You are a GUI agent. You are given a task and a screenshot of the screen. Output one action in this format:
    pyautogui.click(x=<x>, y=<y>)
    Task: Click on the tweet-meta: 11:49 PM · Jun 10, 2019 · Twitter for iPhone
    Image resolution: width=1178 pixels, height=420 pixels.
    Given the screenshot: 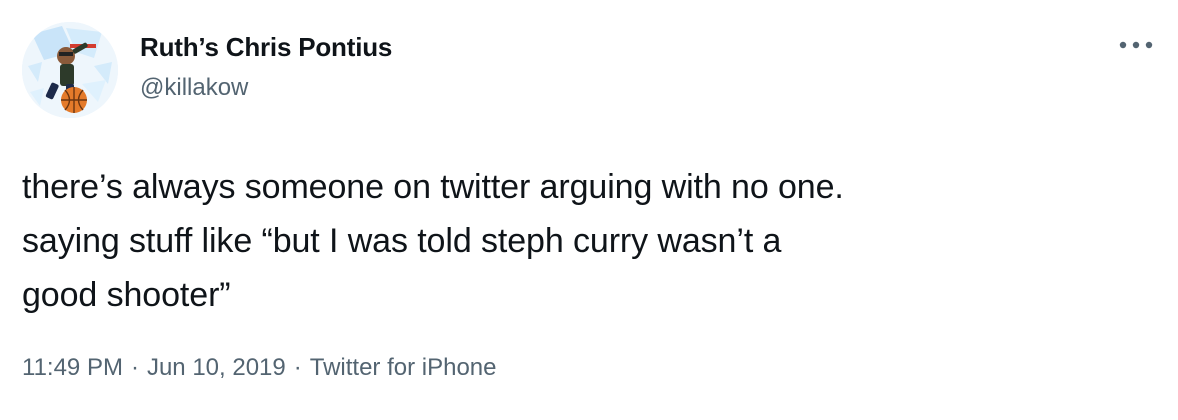 What is the action you would take?
    pyautogui.click(x=259, y=368)
    